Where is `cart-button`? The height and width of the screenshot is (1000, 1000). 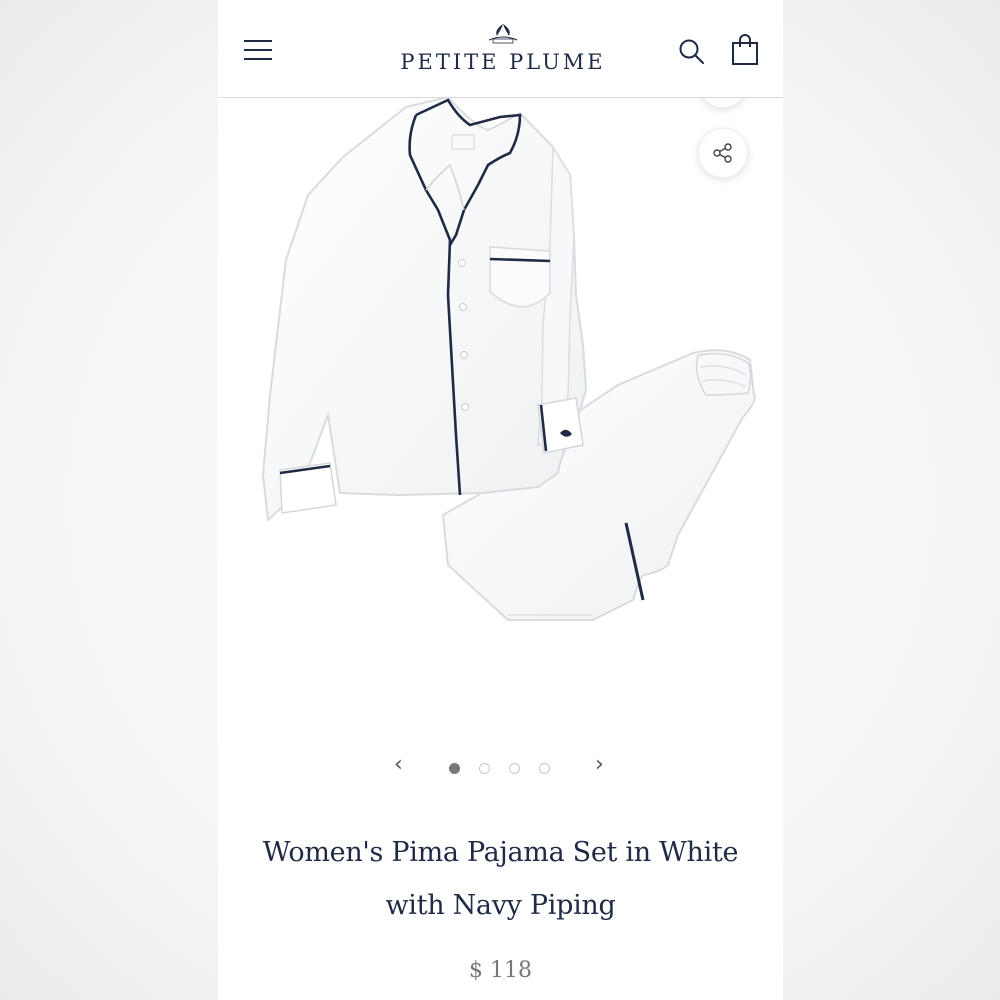 cart-button is located at coordinates (745, 50).